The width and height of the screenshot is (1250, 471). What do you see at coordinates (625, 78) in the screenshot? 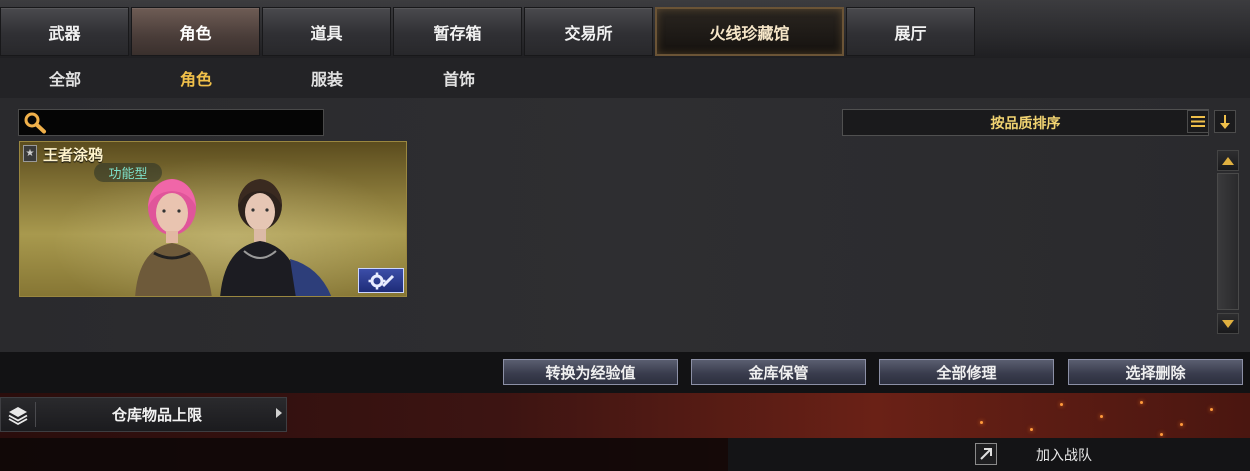
I see `sub-tab-bar: 全部 角色 服装 首饰` at bounding box center [625, 78].